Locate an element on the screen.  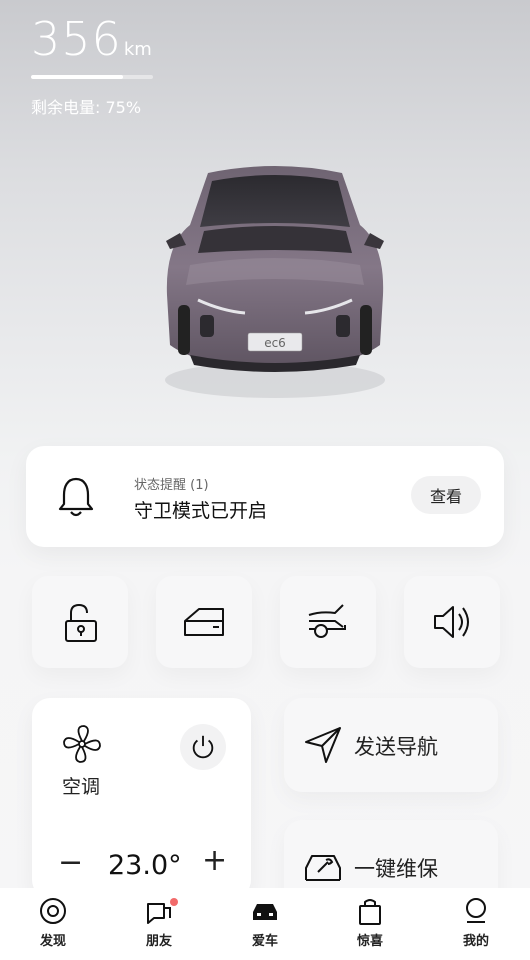
unlock-button is located at coordinates (80, 622).